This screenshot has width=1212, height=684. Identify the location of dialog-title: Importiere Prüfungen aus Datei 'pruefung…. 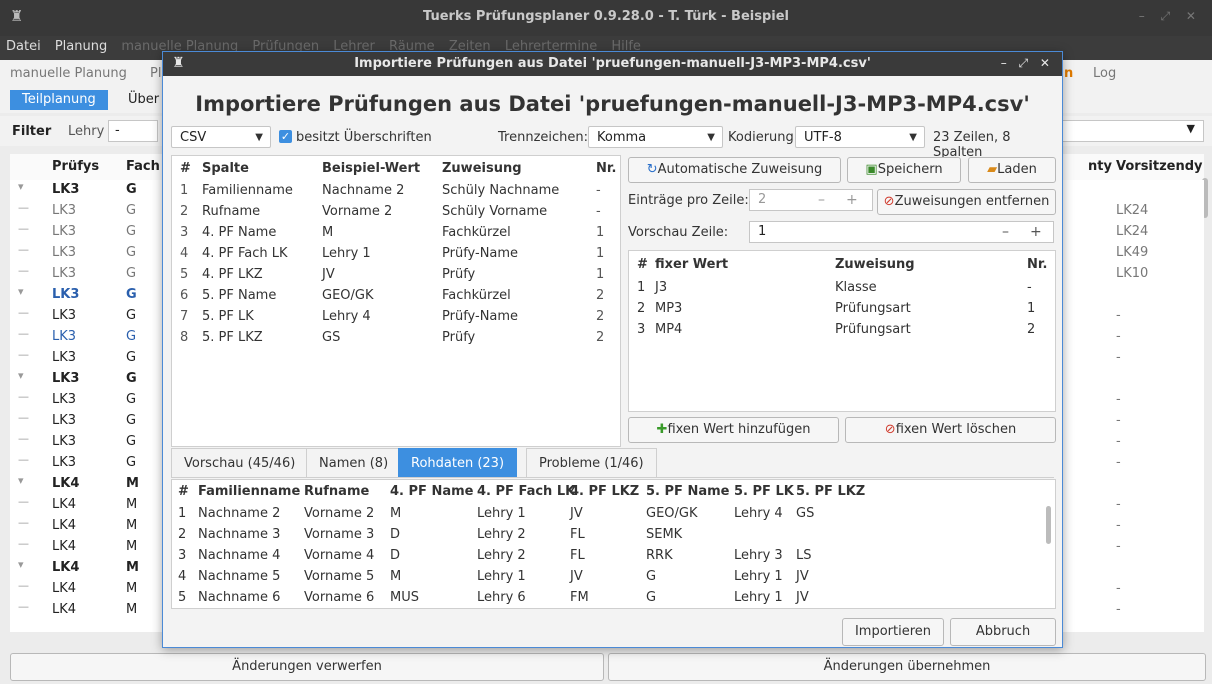
(612, 63).